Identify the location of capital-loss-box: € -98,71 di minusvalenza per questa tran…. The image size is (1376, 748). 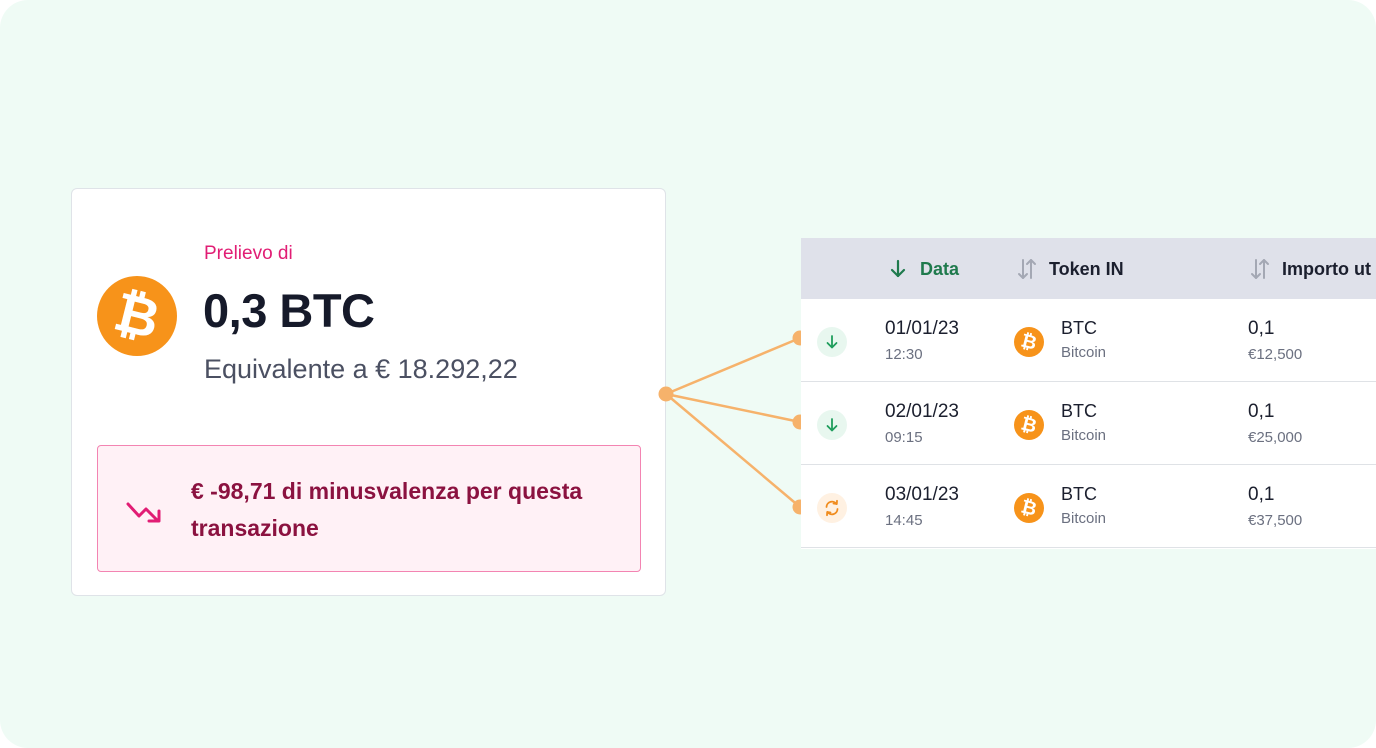
(369, 508).